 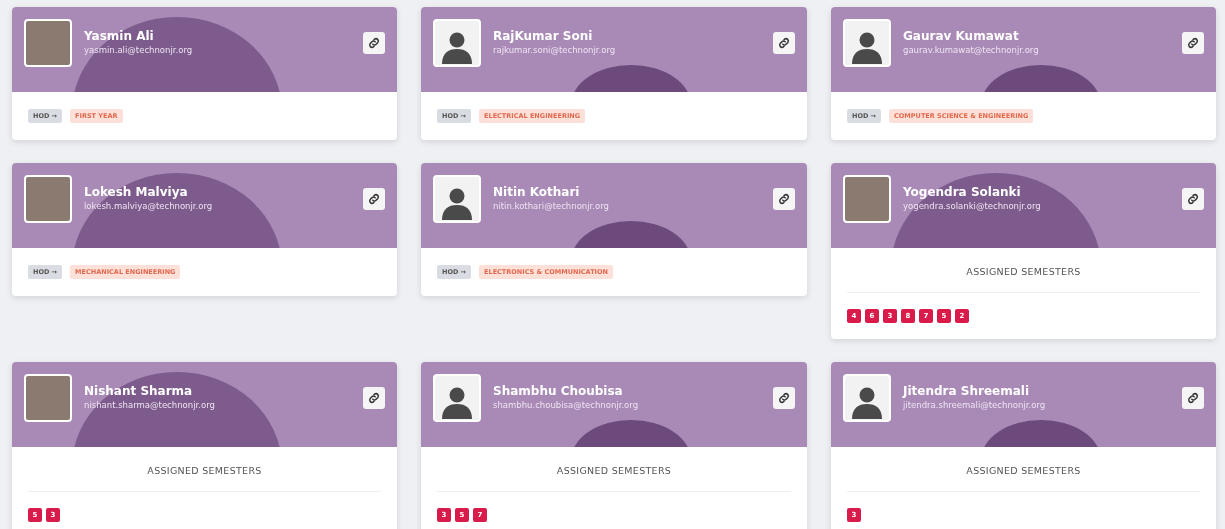 I want to click on person-name: Gaurav Kumawat, so click(x=961, y=36).